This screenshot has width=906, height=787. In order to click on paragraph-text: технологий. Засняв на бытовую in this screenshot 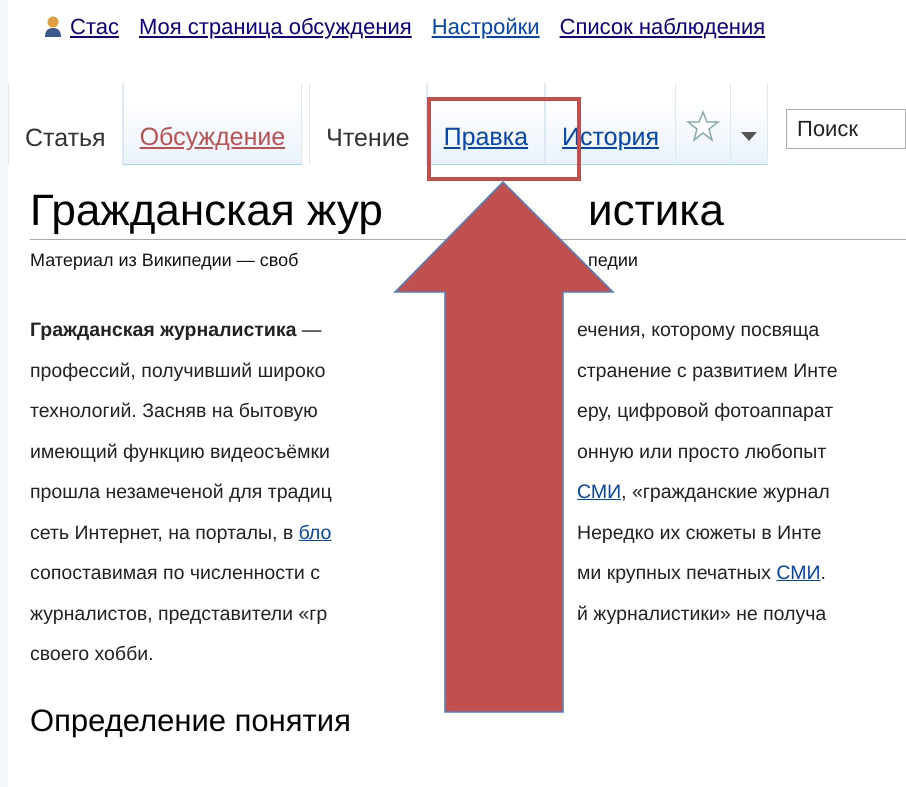, I will do `click(174, 411)`.